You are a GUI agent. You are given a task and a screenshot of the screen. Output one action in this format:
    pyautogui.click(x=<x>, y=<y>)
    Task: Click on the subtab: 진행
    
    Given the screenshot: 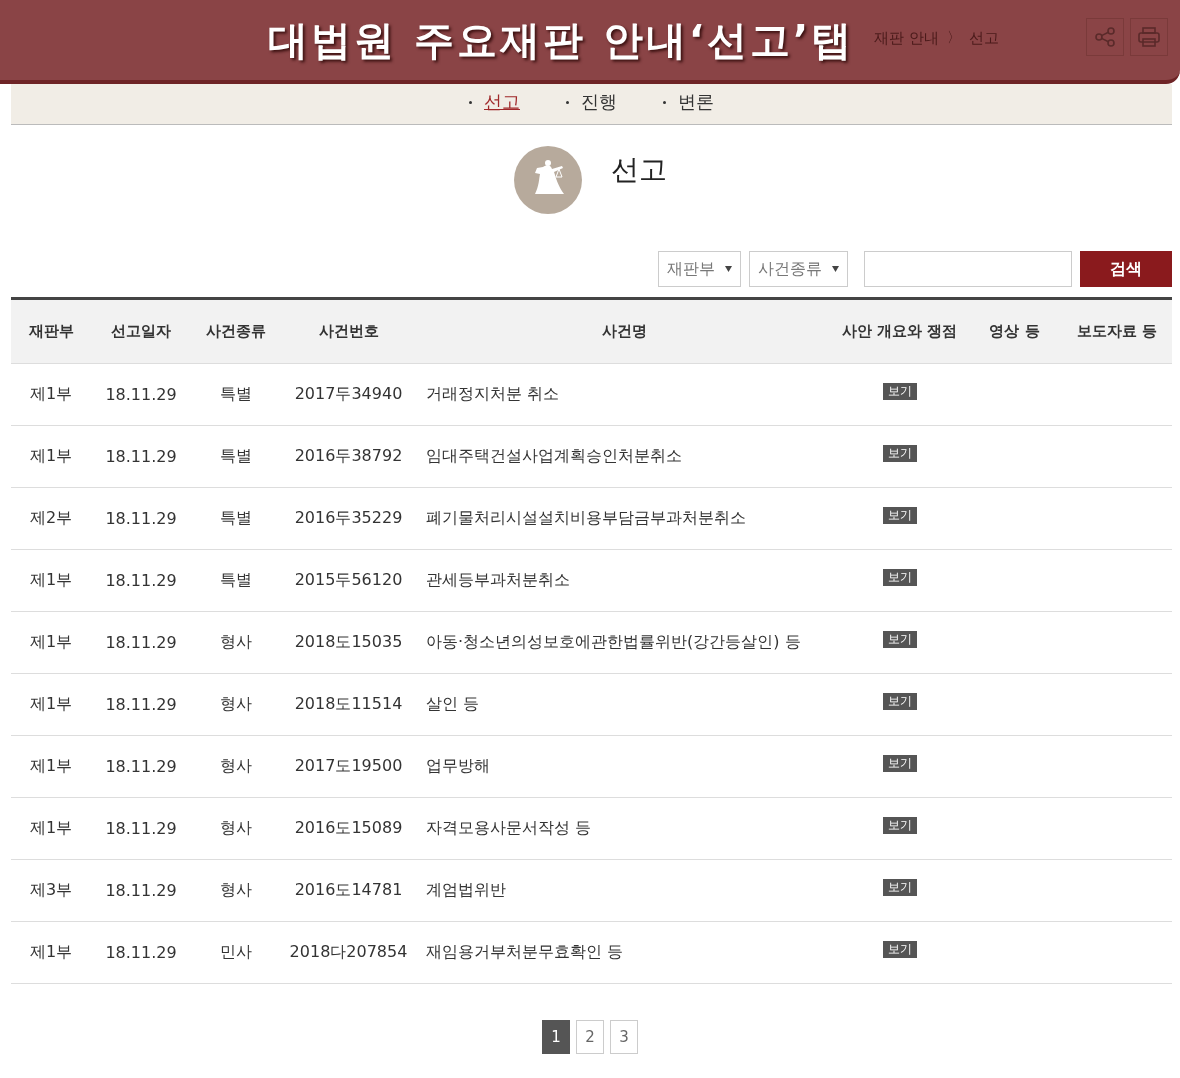 What is the action you would take?
    pyautogui.click(x=591, y=104)
    